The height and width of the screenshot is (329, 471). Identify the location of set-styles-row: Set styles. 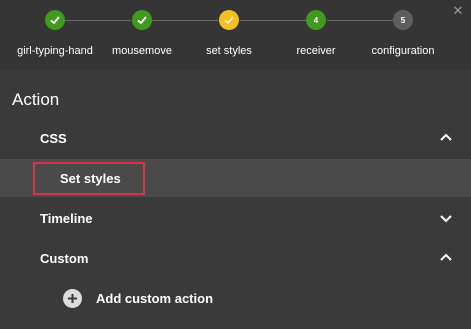
(235, 178).